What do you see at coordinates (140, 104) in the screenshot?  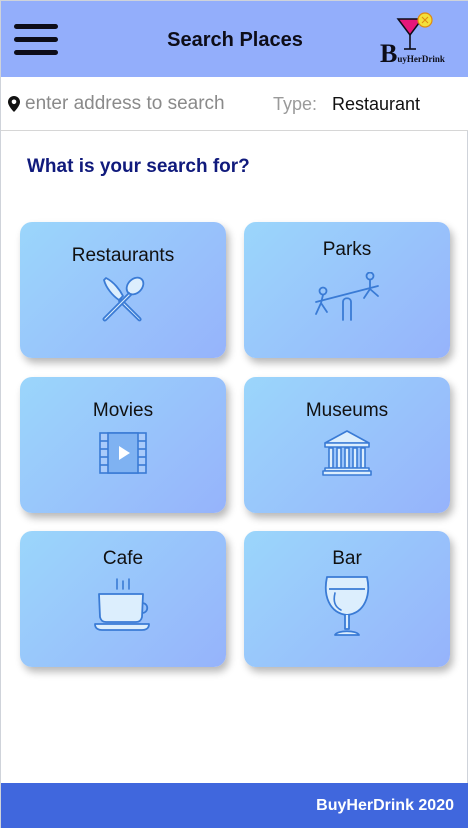 I see `address-search-input` at bounding box center [140, 104].